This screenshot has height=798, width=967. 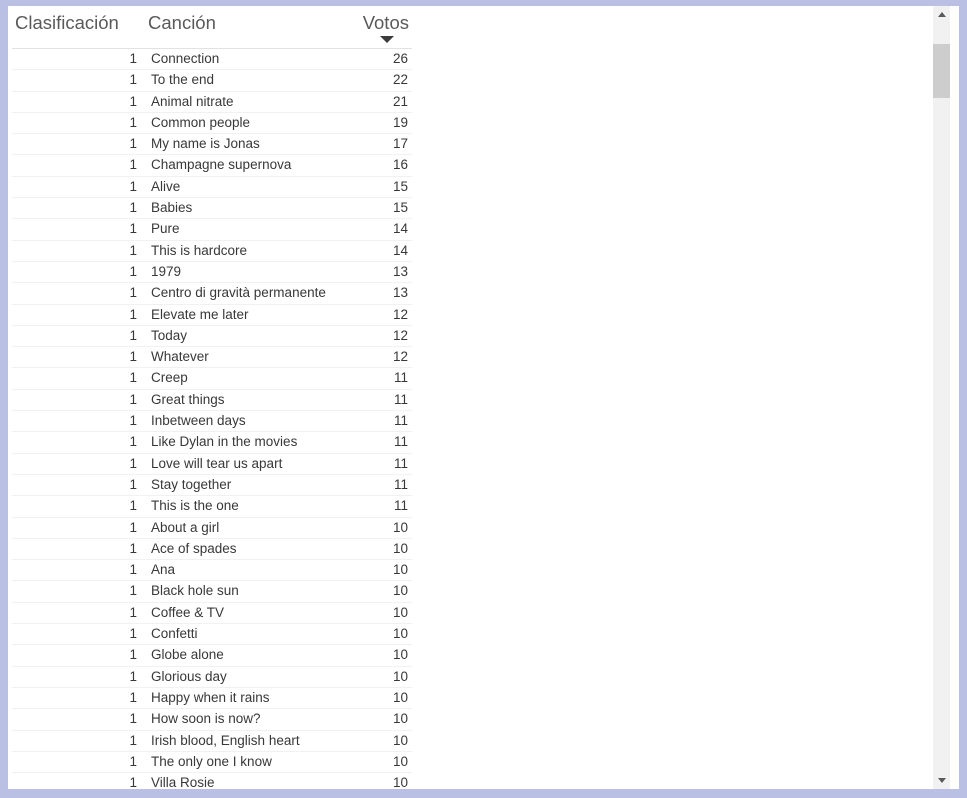 What do you see at coordinates (242, 506) in the screenshot?
I see `cell-song: This is the one` at bounding box center [242, 506].